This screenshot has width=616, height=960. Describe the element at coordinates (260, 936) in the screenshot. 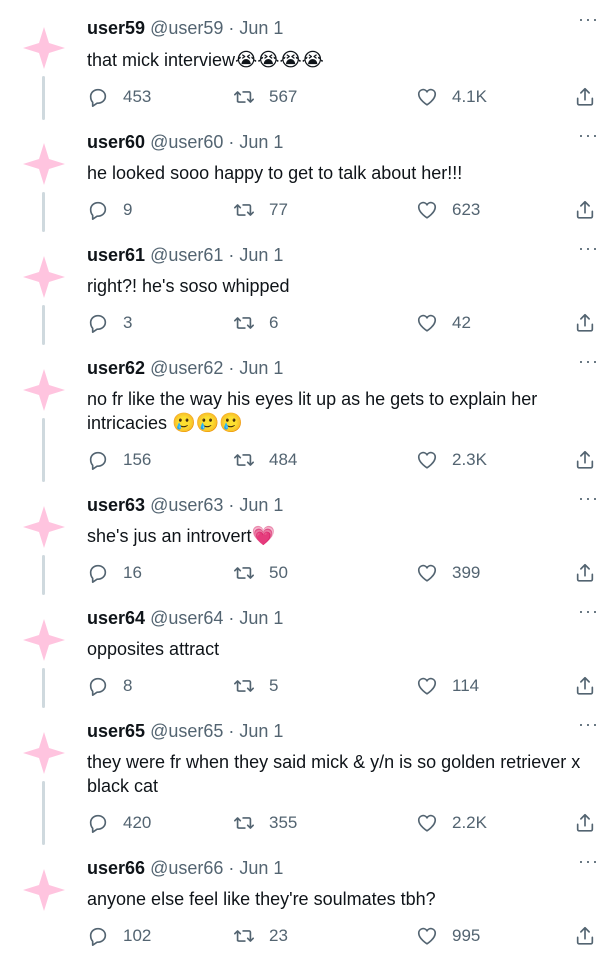

I see `retweet-button: 23` at that location.